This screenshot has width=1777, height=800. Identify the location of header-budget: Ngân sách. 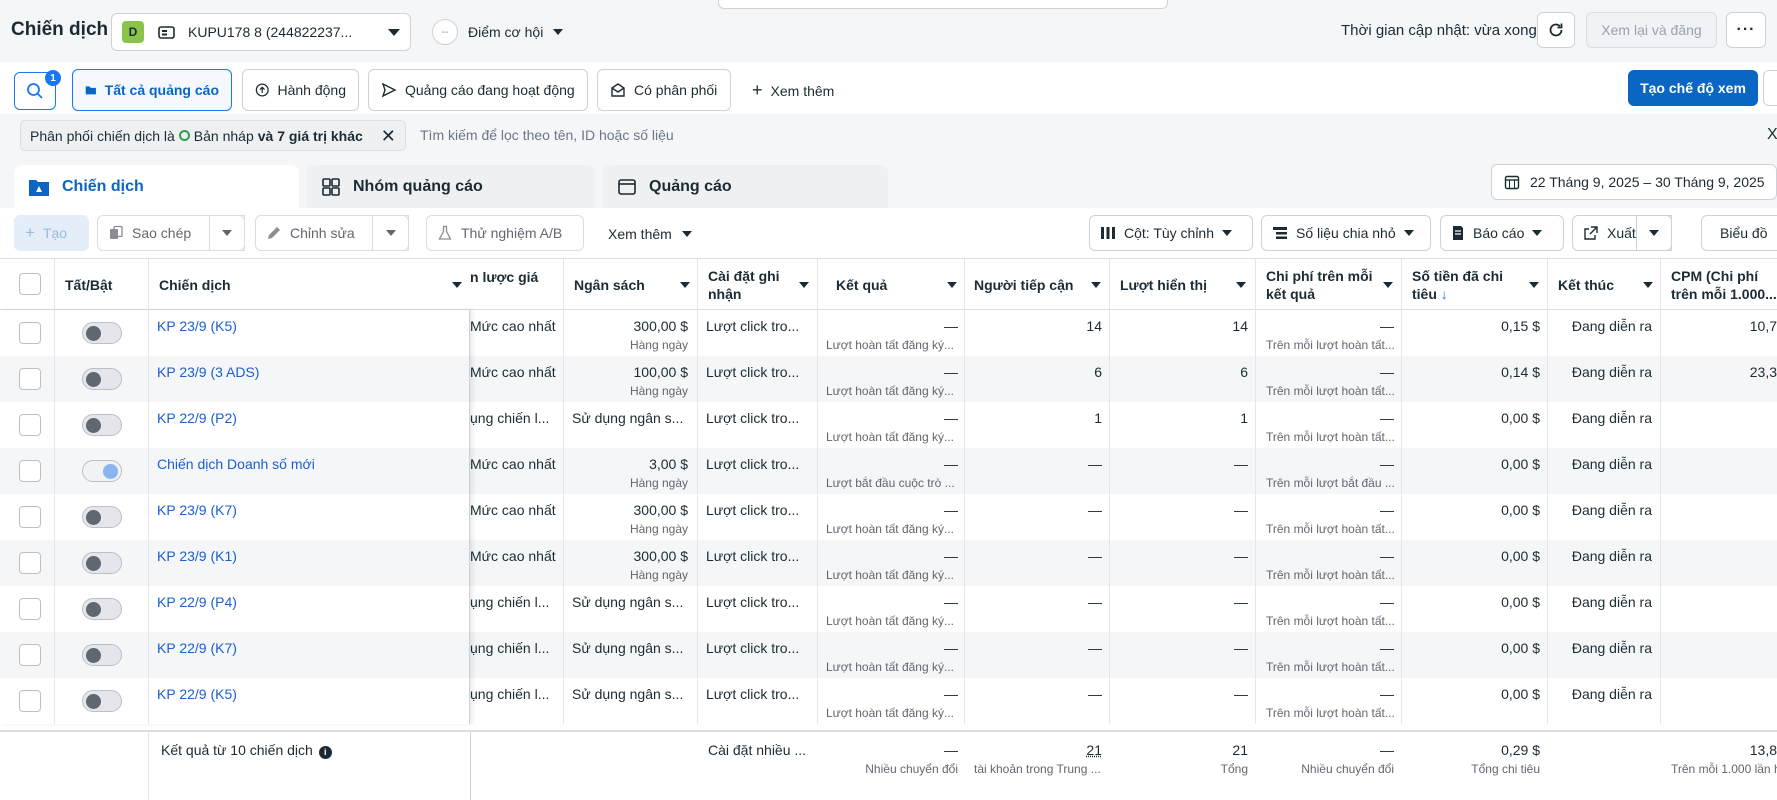
(609, 285).